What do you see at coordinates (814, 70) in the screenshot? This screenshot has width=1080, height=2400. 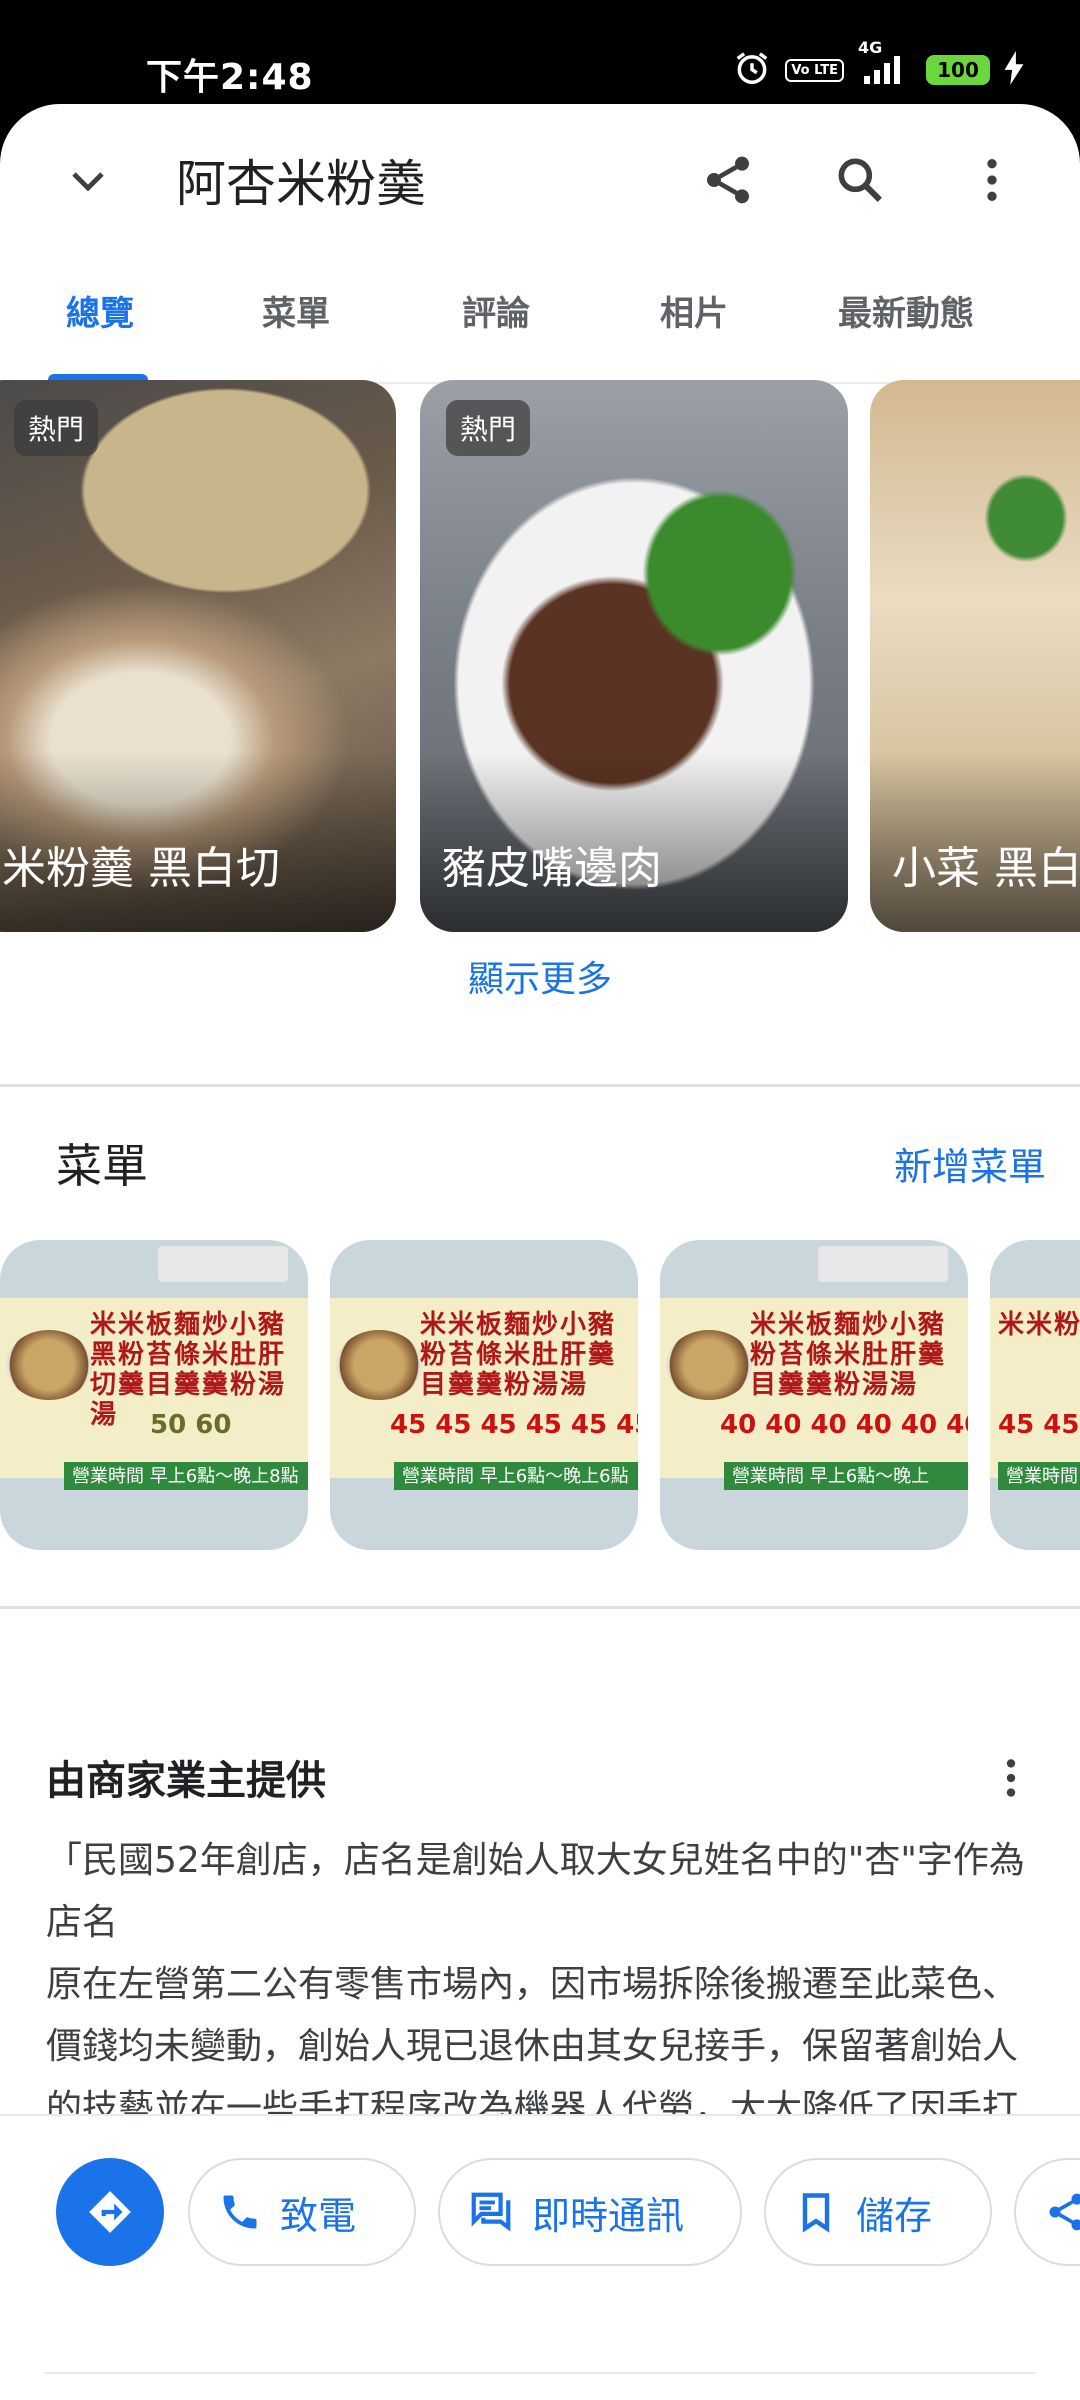 I see `volte-icon: Vo LTE` at bounding box center [814, 70].